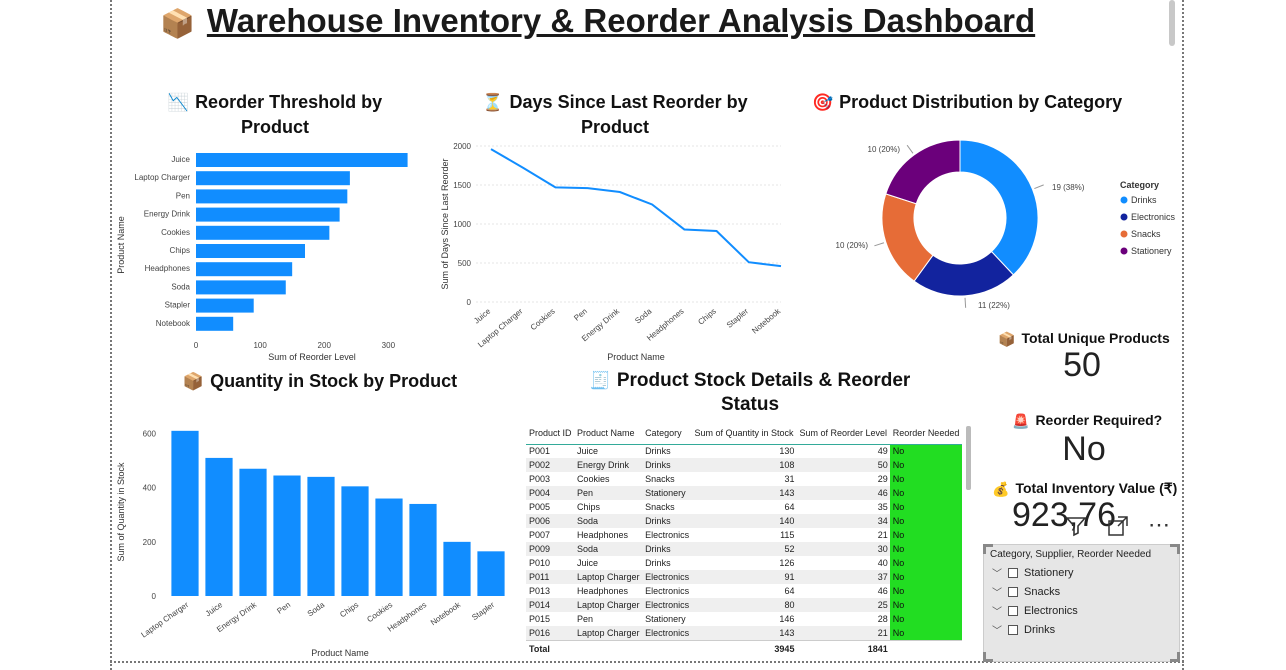 Image resolution: width=1286 pixels, height=670 pixels. Describe the element at coordinates (1071, 554) in the screenshot. I see `slicer-title: Category, Supplier, Reorder Needed` at that location.